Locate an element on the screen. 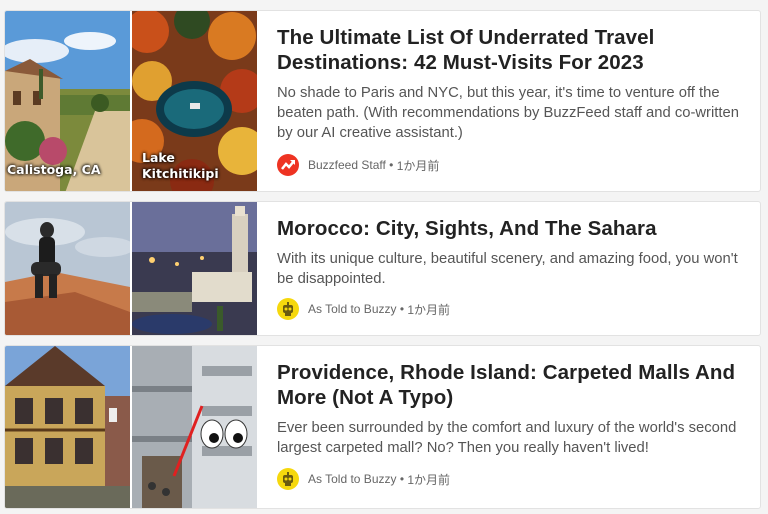 The width and height of the screenshot is (768, 514). author-name: Buzzfeed Staff is located at coordinates (347, 165).